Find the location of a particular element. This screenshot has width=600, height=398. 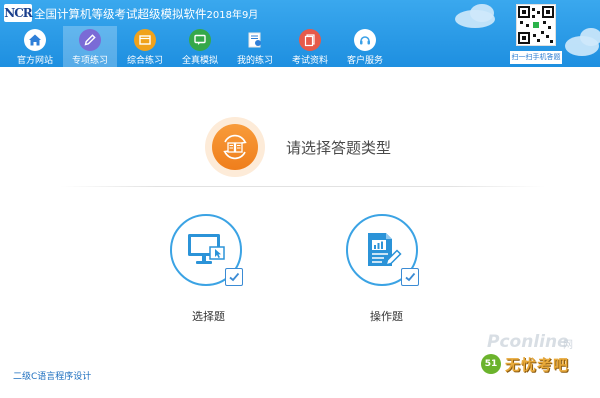

choice-label-multiple-choice: 选择题 is located at coordinates (208, 316).